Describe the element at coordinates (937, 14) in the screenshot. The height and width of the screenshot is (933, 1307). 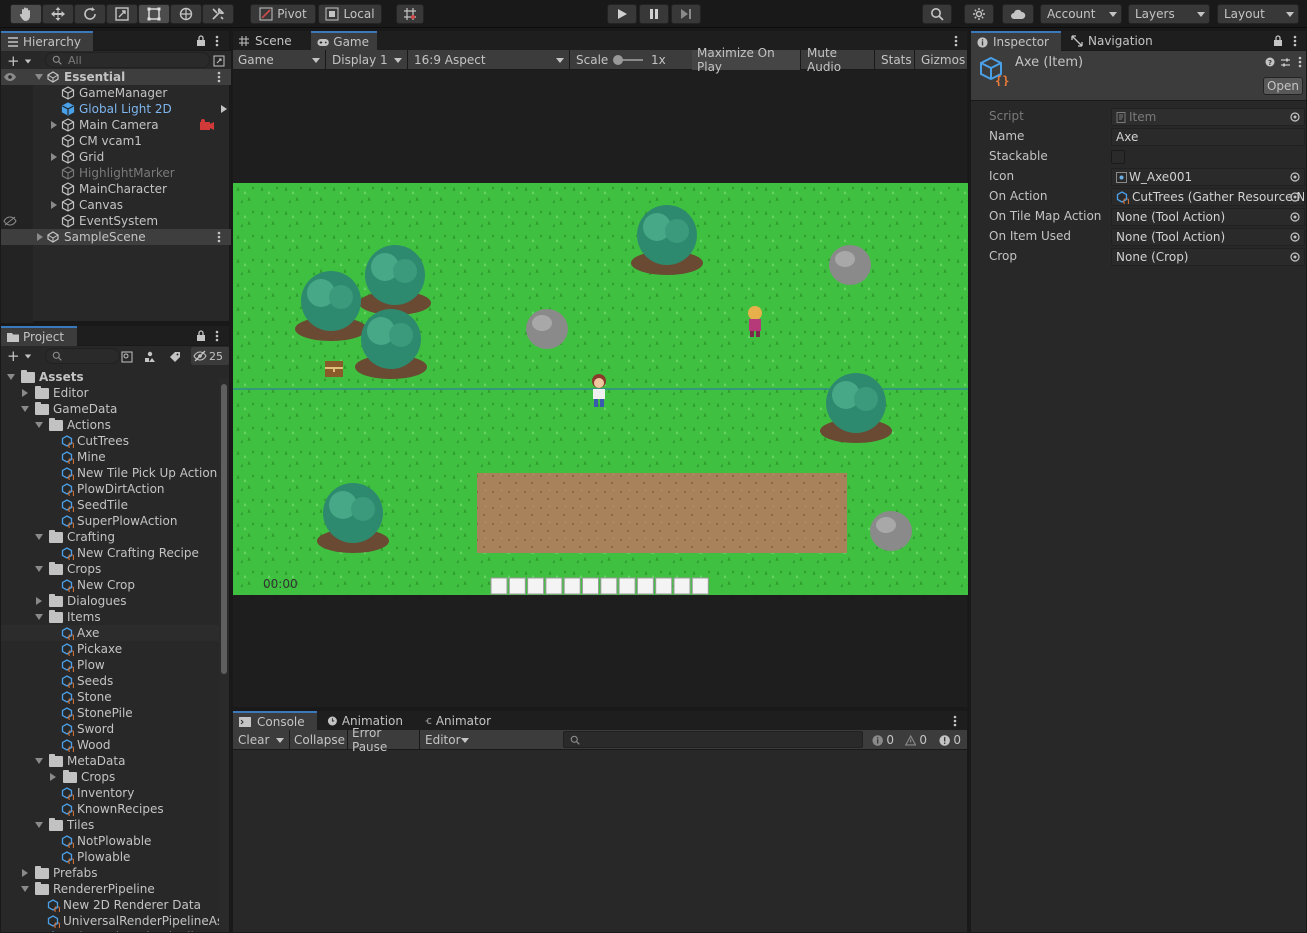
I see `search-button` at that location.